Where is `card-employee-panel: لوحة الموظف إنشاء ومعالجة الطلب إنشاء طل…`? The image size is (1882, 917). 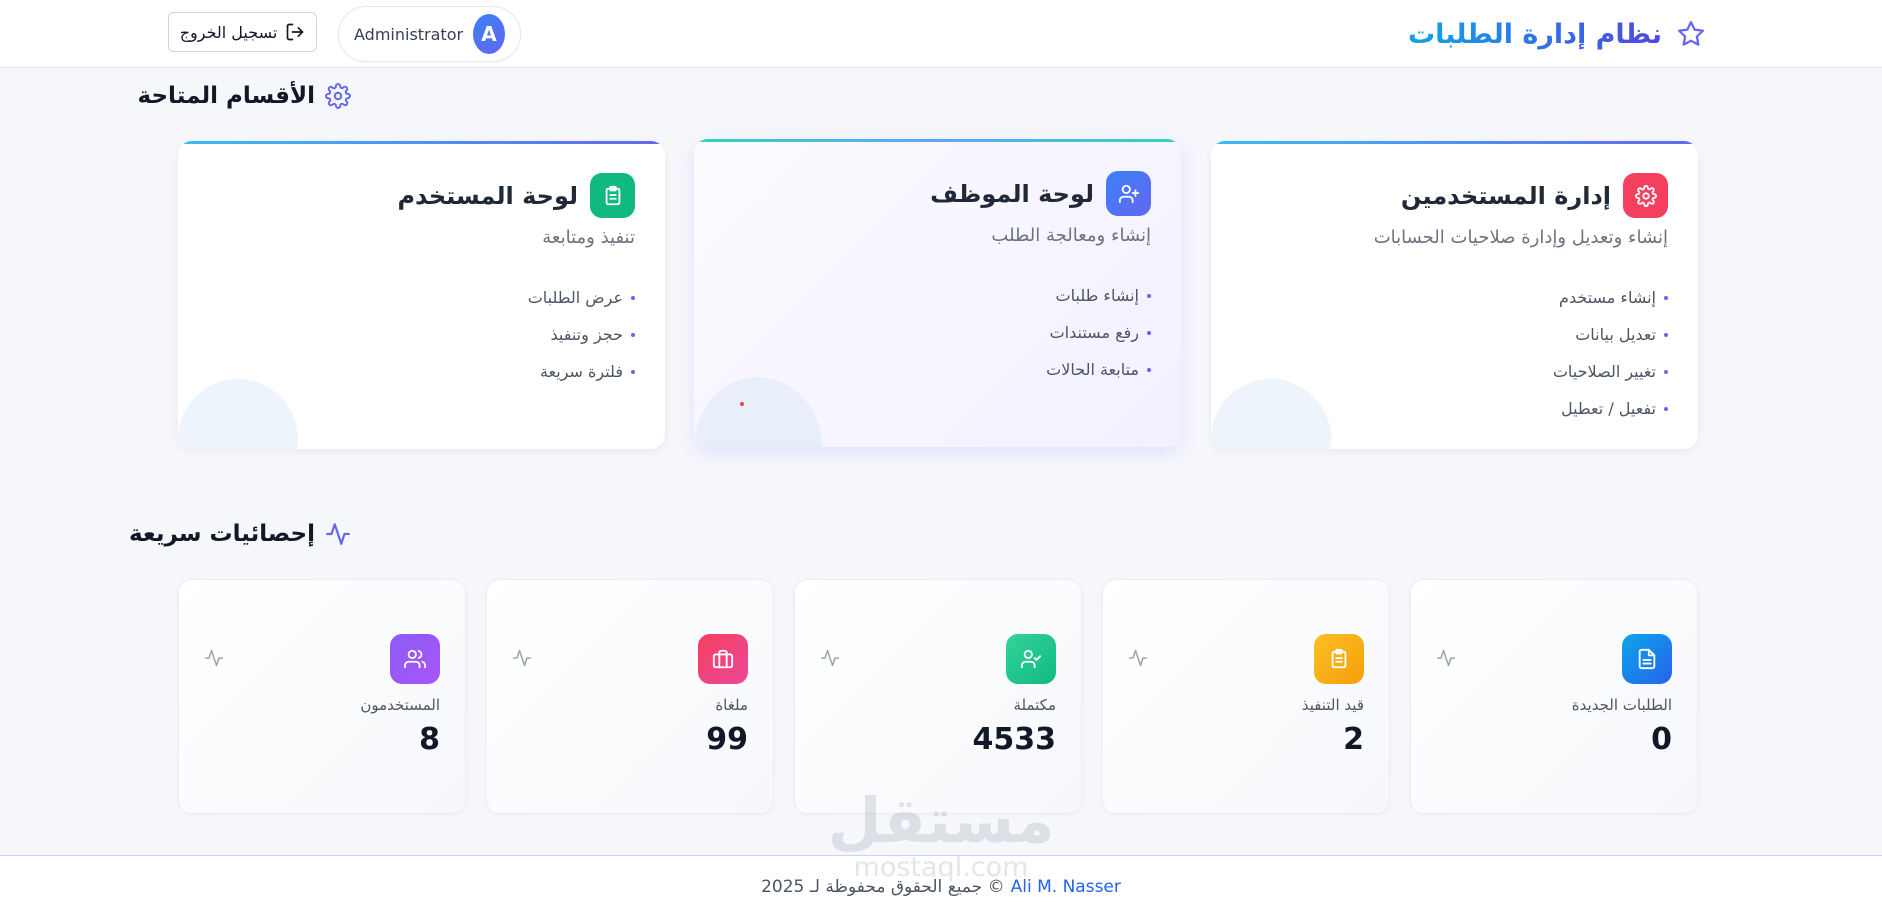
card-employee-panel: لوحة الموظف إنشاء ومعالجة الطلب إنشاء طل… is located at coordinates (937, 293).